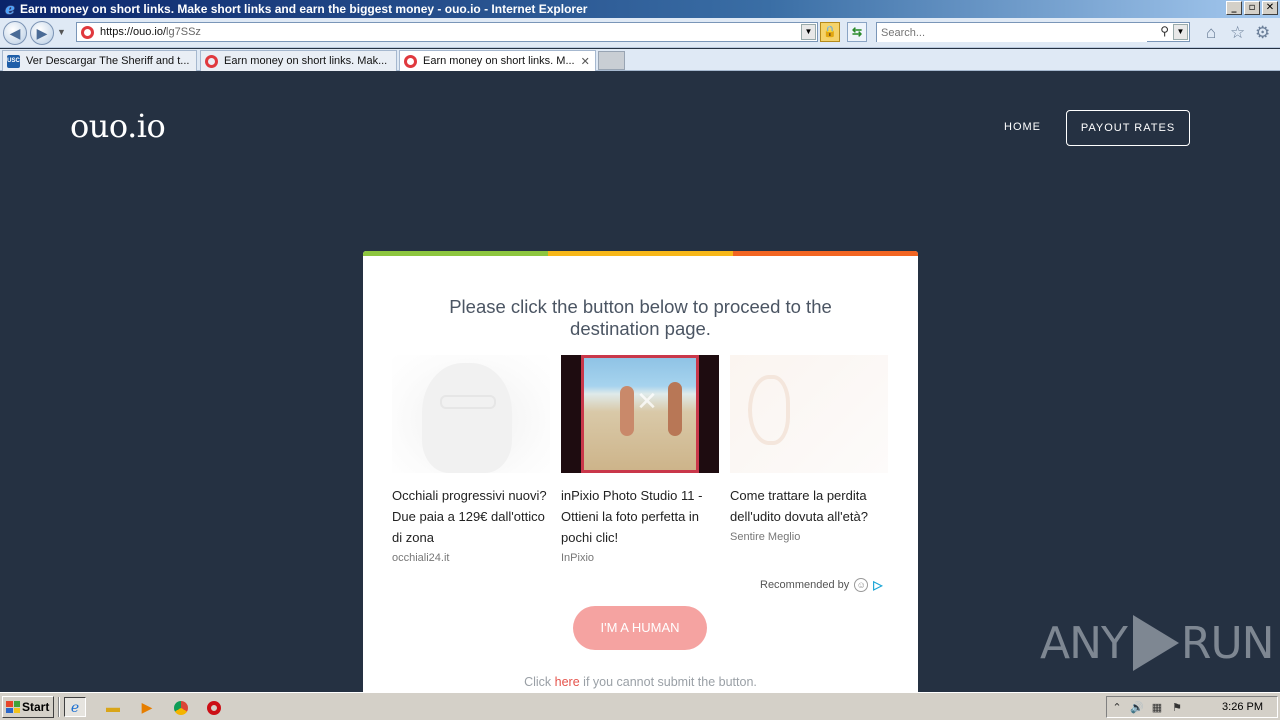 This screenshot has width=1280, height=720. Describe the element at coordinates (113, 707) in the screenshot. I see `folder-icon: ▬` at that location.